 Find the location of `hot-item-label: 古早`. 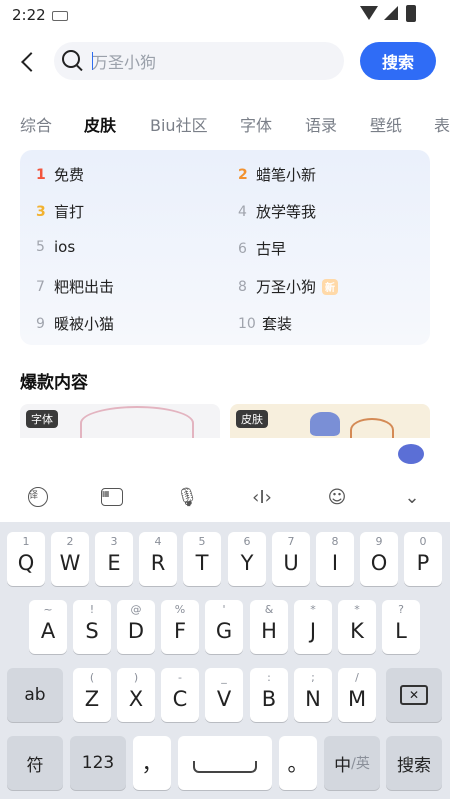

hot-item-label: 古早 is located at coordinates (271, 249).